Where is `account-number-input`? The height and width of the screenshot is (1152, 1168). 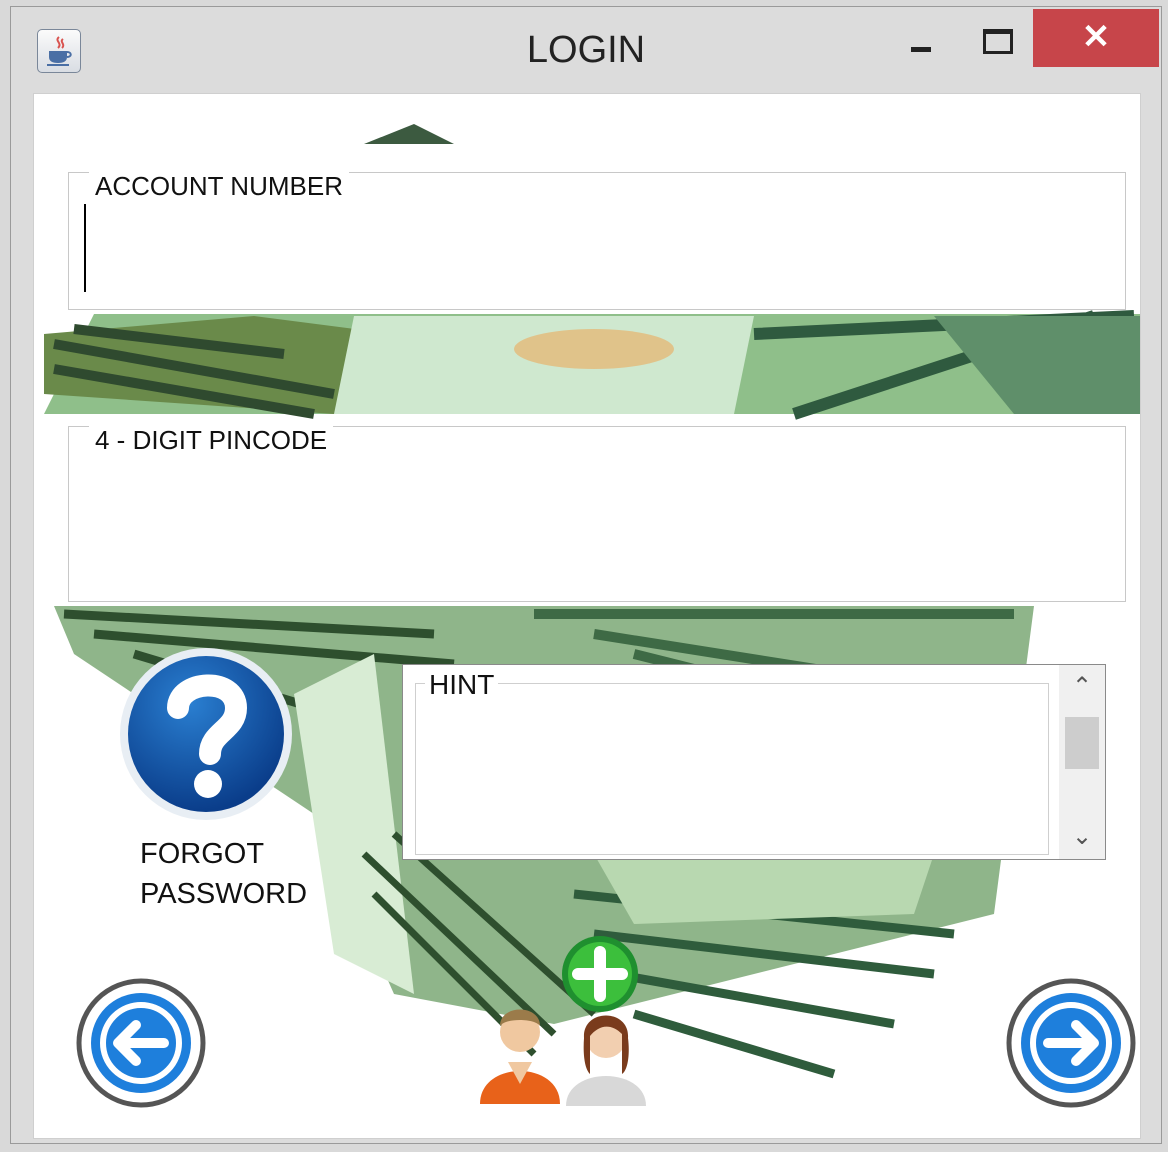
account-number-input is located at coordinates (596, 226).